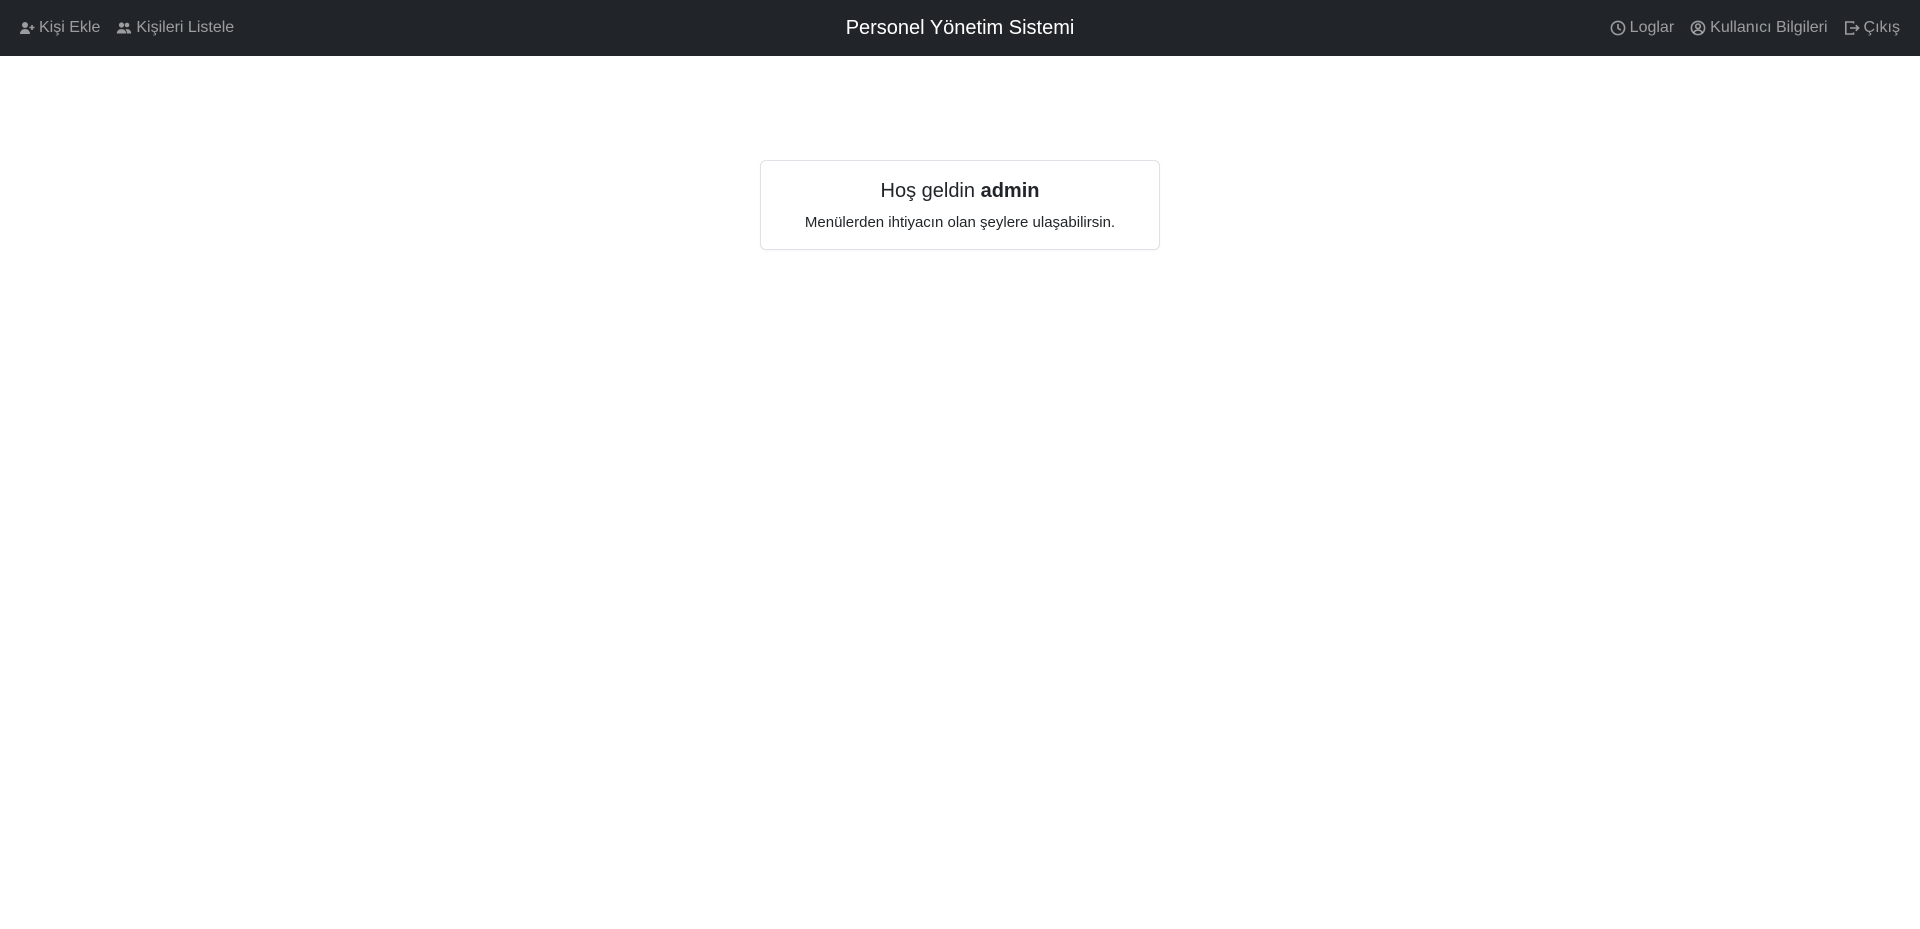  I want to click on nav-logs-link: Loglar, so click(1642, 28).